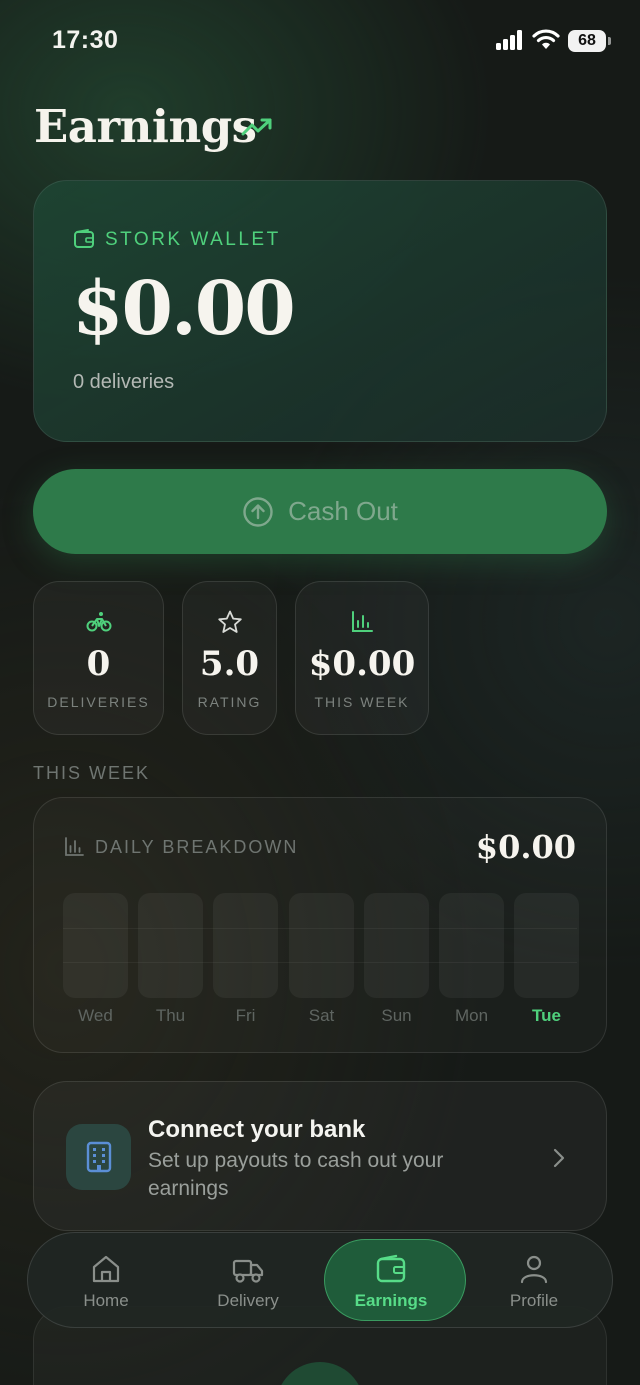 This screenshot has height=1385, width=640. Describe the element at coordinates (106, 1269) in the screenshot. I see `home-icon` at that location.